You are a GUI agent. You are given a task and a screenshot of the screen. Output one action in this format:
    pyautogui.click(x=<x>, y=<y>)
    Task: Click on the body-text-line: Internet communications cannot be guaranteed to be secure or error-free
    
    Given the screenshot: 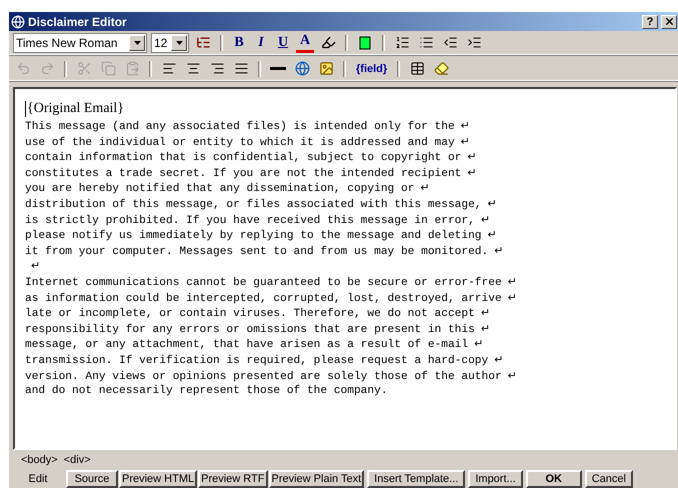 What is the action you would take?
    pyautogui.click(x=263, y=282)
    